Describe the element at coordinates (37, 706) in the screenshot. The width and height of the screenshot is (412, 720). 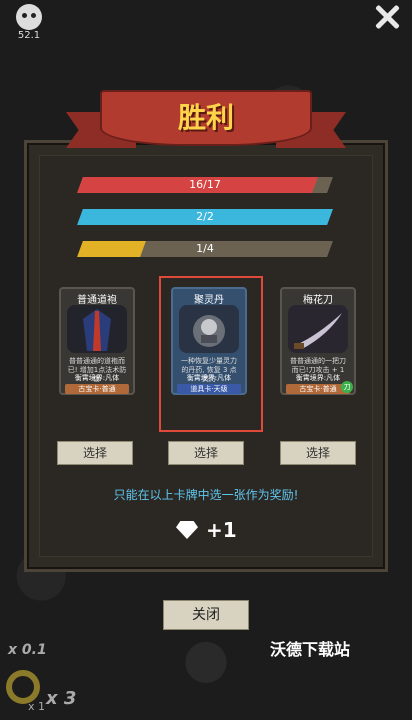
I see `small-count: x 1` at that location.